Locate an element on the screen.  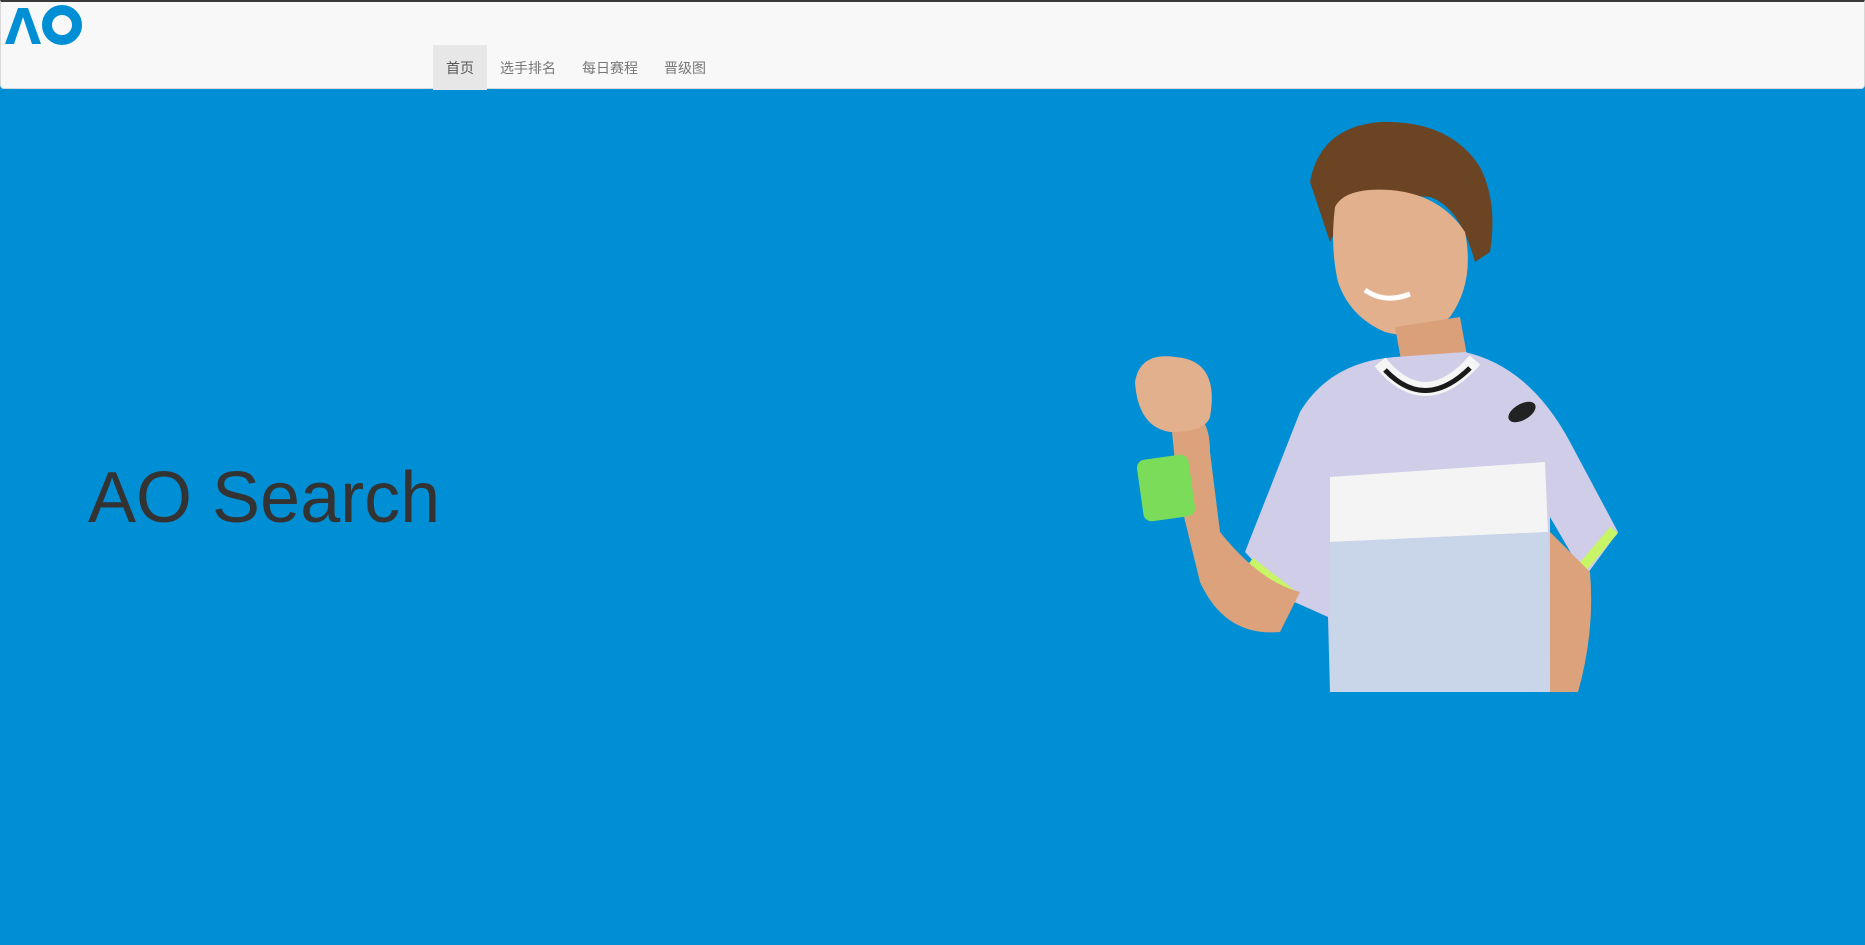
ao-logo is located at coordinates (43, 25).